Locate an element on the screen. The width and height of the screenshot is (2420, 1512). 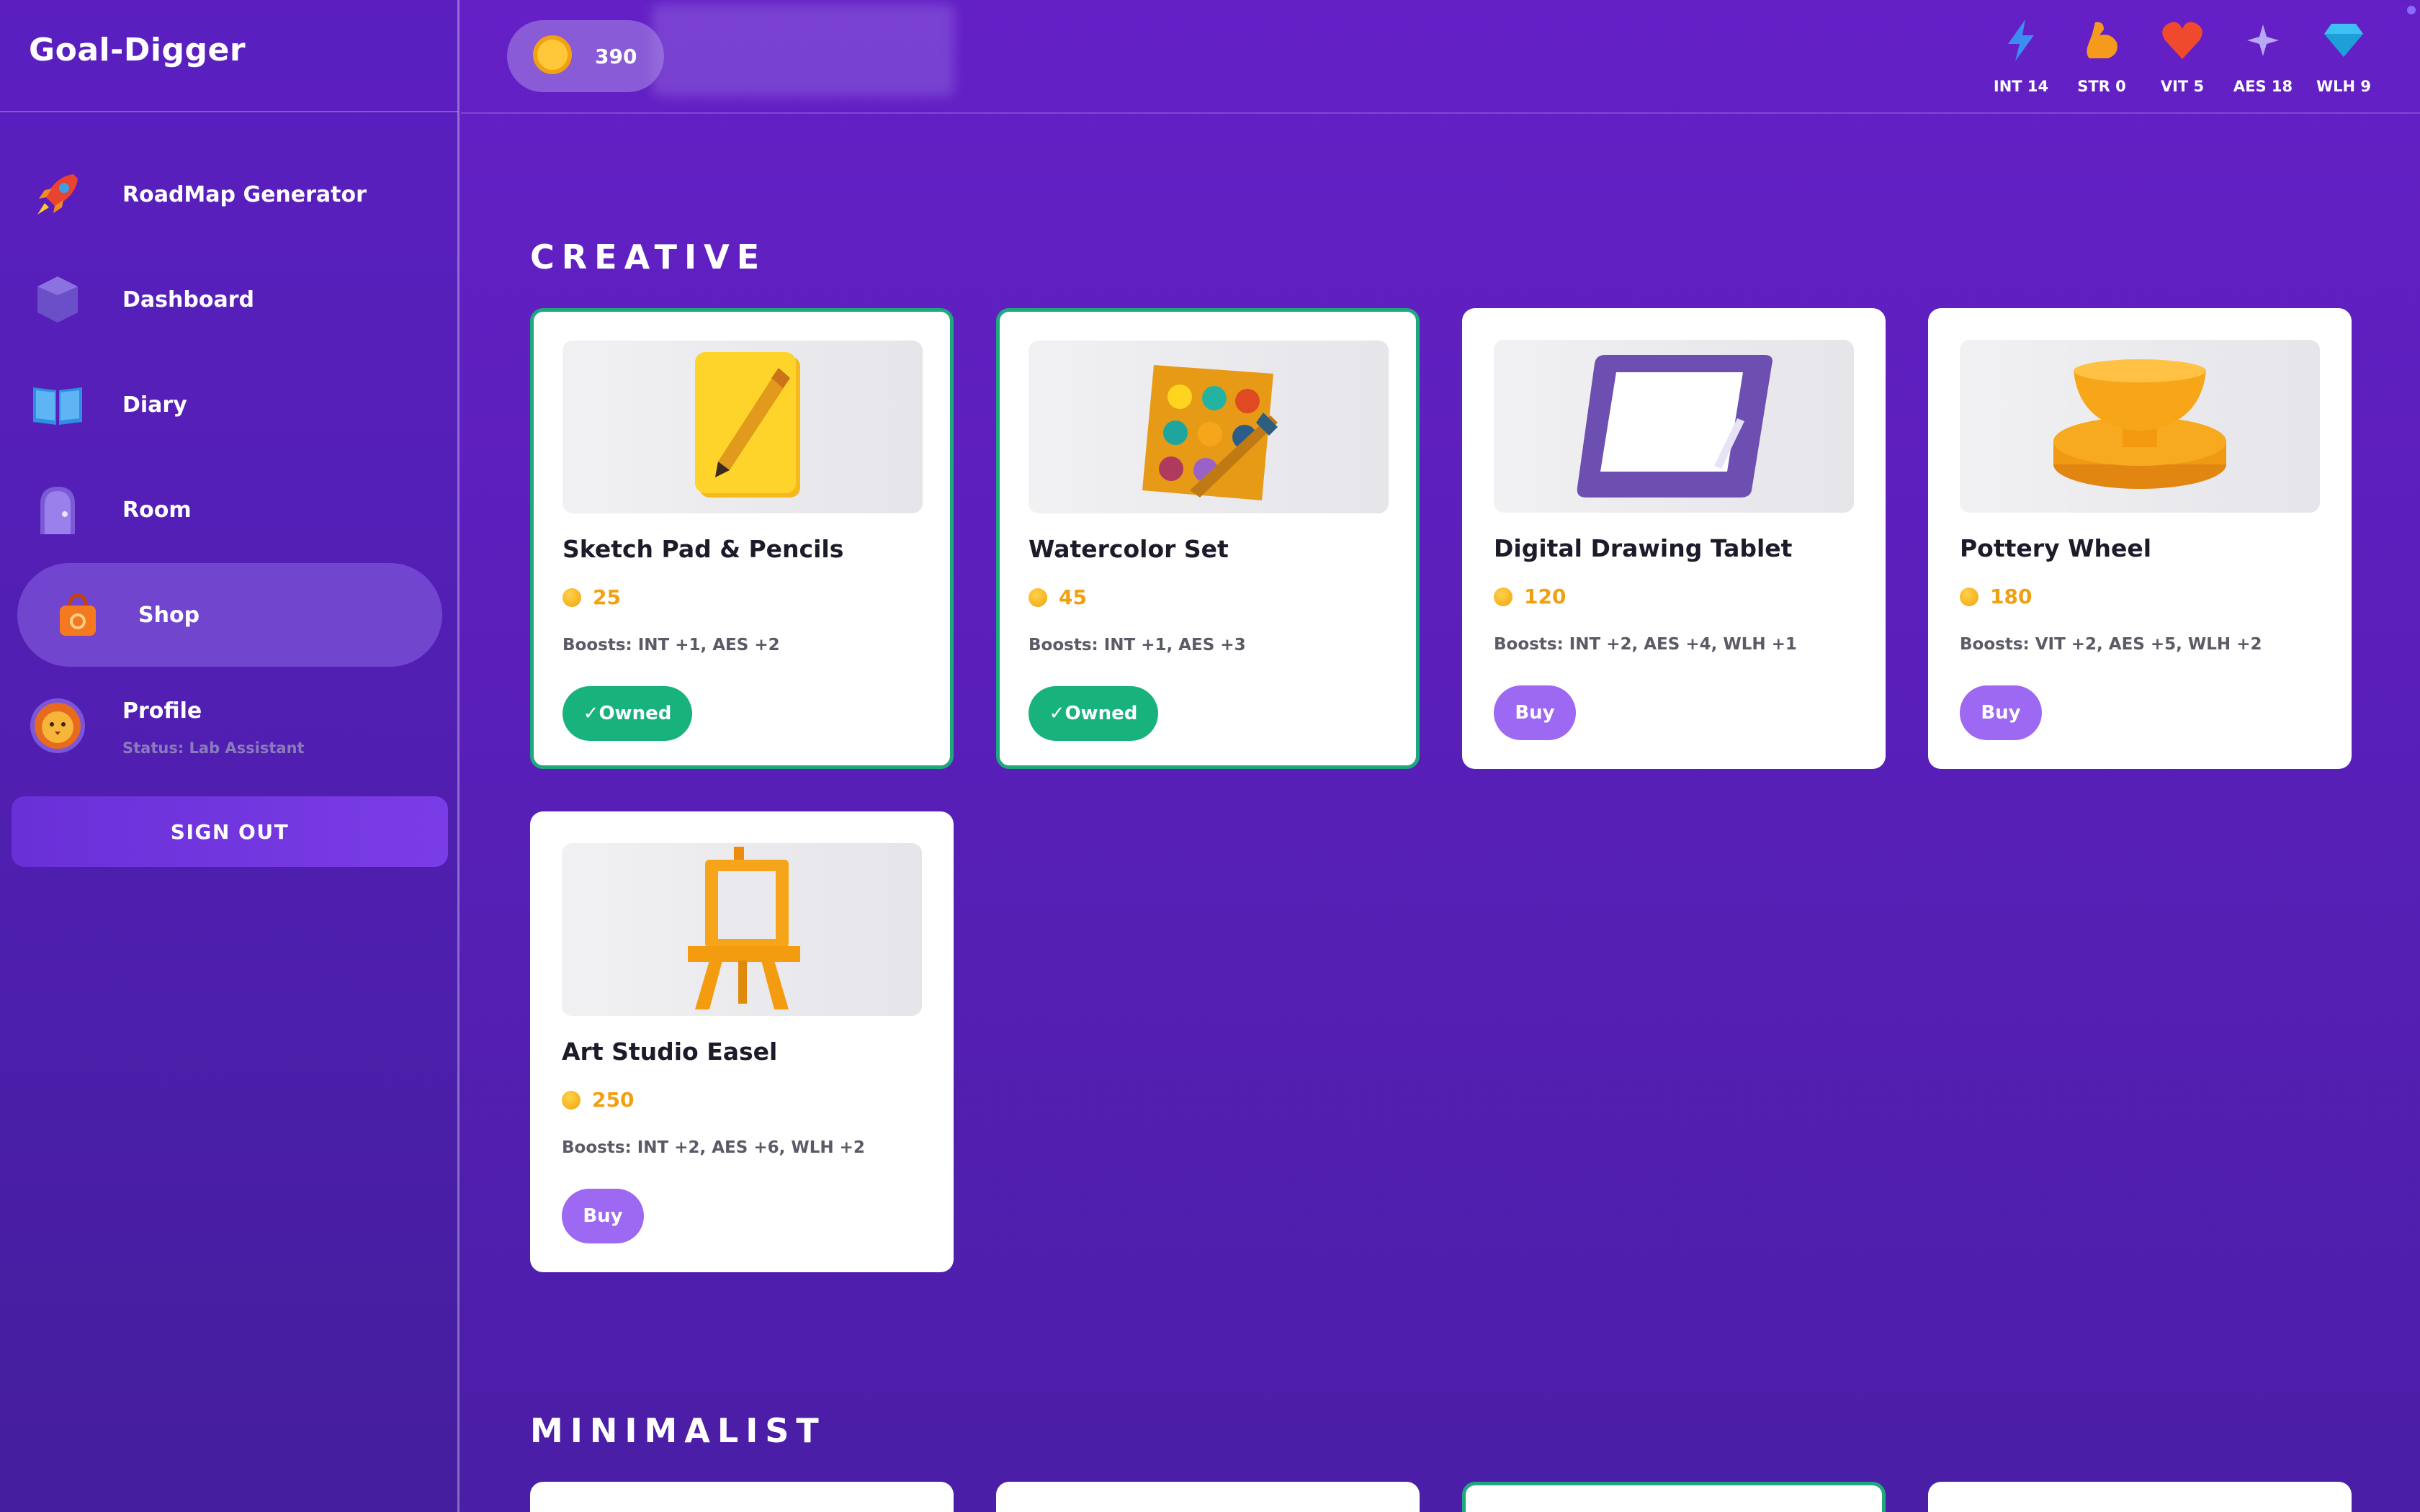
stat-str: STR 0 is located at coordinates (2102, 56).